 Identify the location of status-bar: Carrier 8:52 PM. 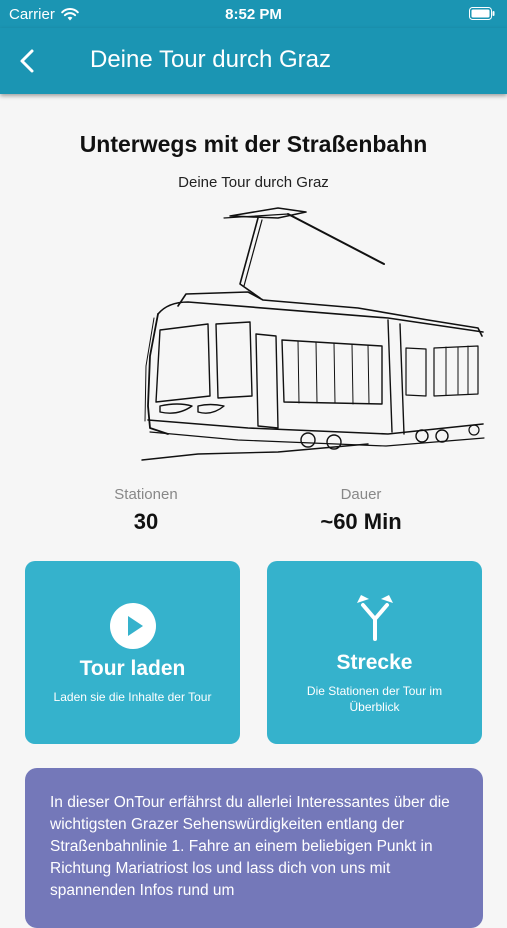
(253, 14).